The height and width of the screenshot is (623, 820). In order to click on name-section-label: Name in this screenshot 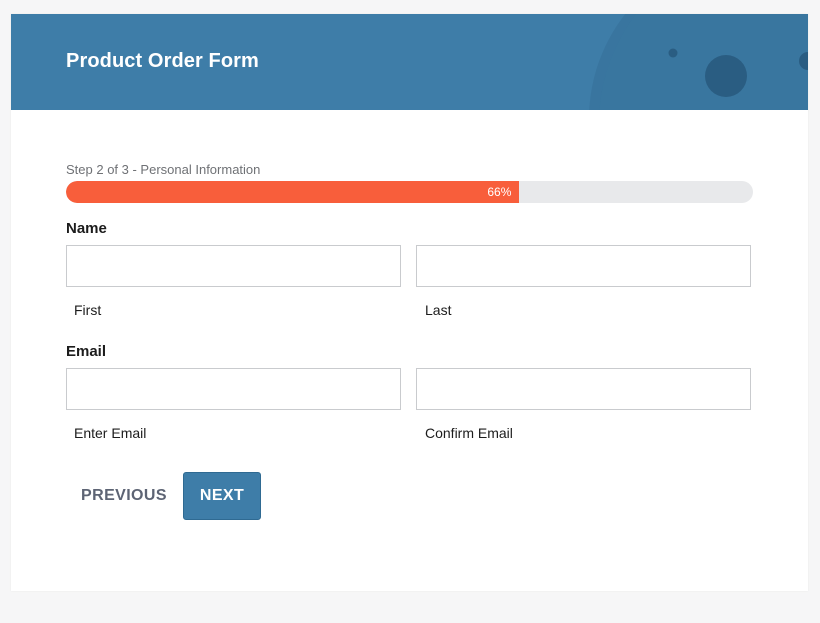, I will do `click(86, 228)`.